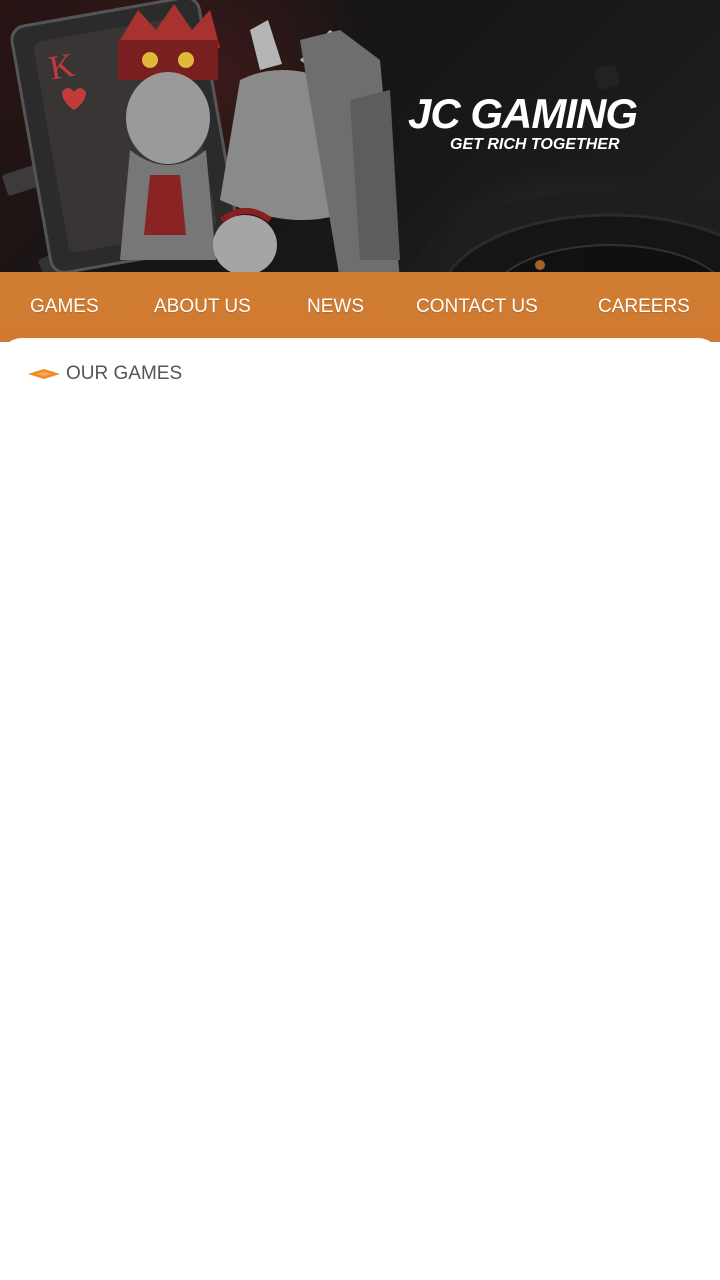 The width and height of the screenshot is (720, 1280). I want to click on main-nav: GAMES ABOUT US NEWS CONTACT US CAREERS, so click(360, 307).